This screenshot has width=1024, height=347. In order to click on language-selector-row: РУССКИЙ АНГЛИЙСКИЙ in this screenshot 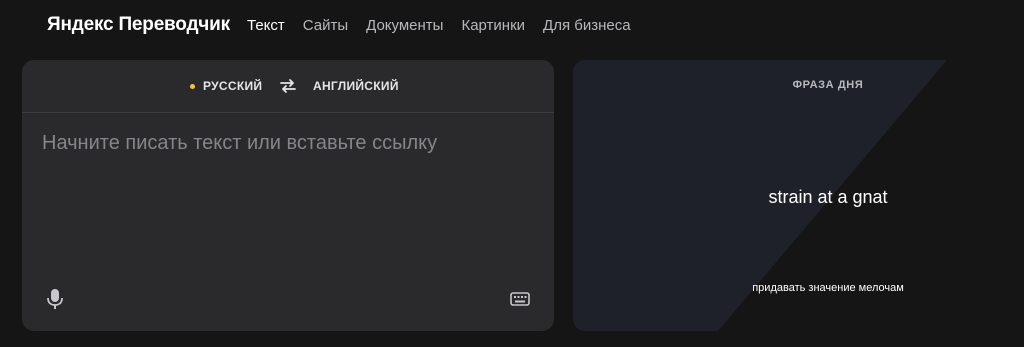, I will do `click(288, 86)`.